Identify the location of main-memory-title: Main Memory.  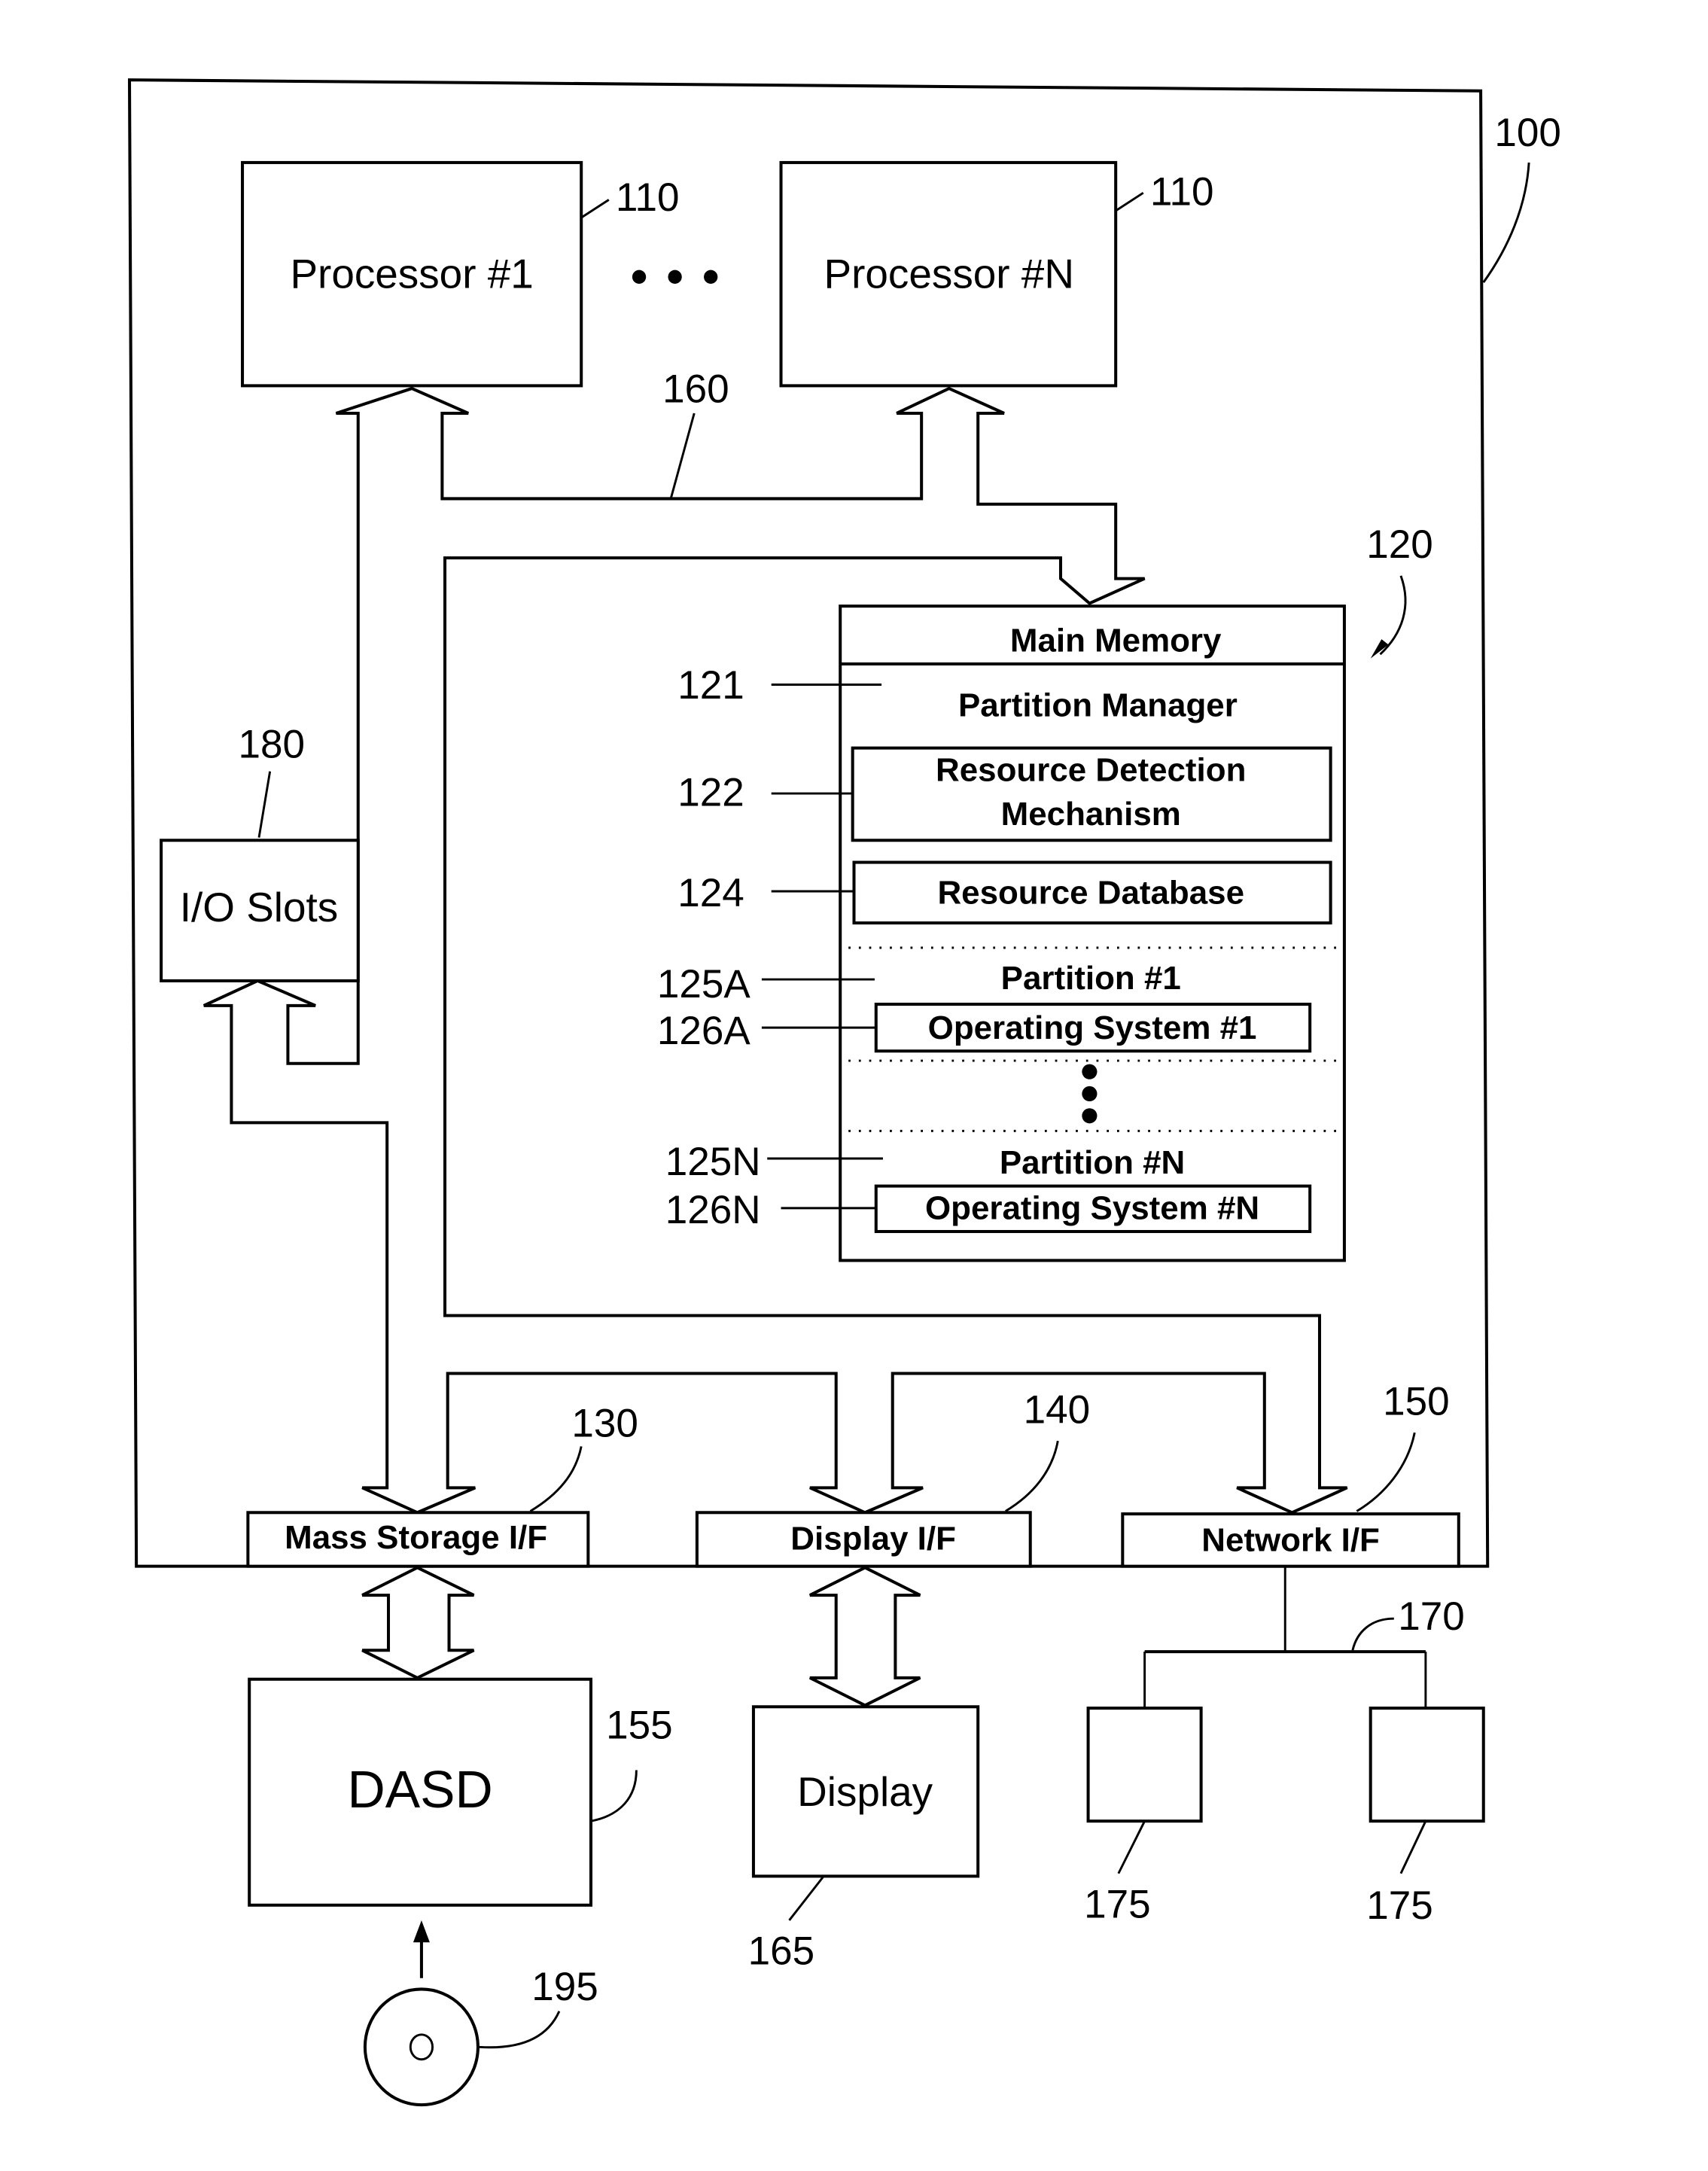
(1116, 641).